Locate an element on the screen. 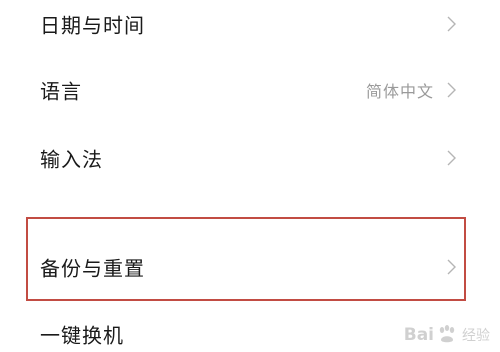 This screenshot has width=500, height=352. watermark-brand-suffix: 经验 is located at coordinates (476, 336).